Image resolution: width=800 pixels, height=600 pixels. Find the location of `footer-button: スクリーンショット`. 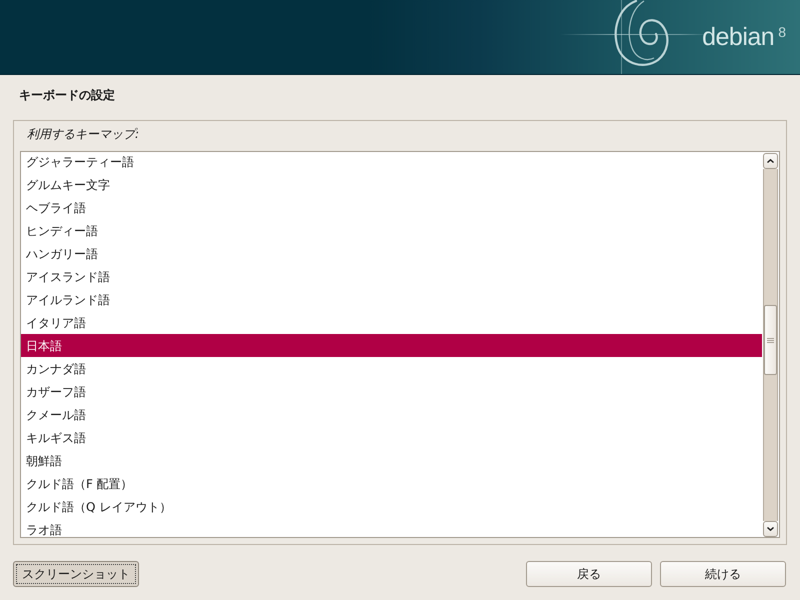

footer-button: スクリーンショット is located at coordinates (76, 574).